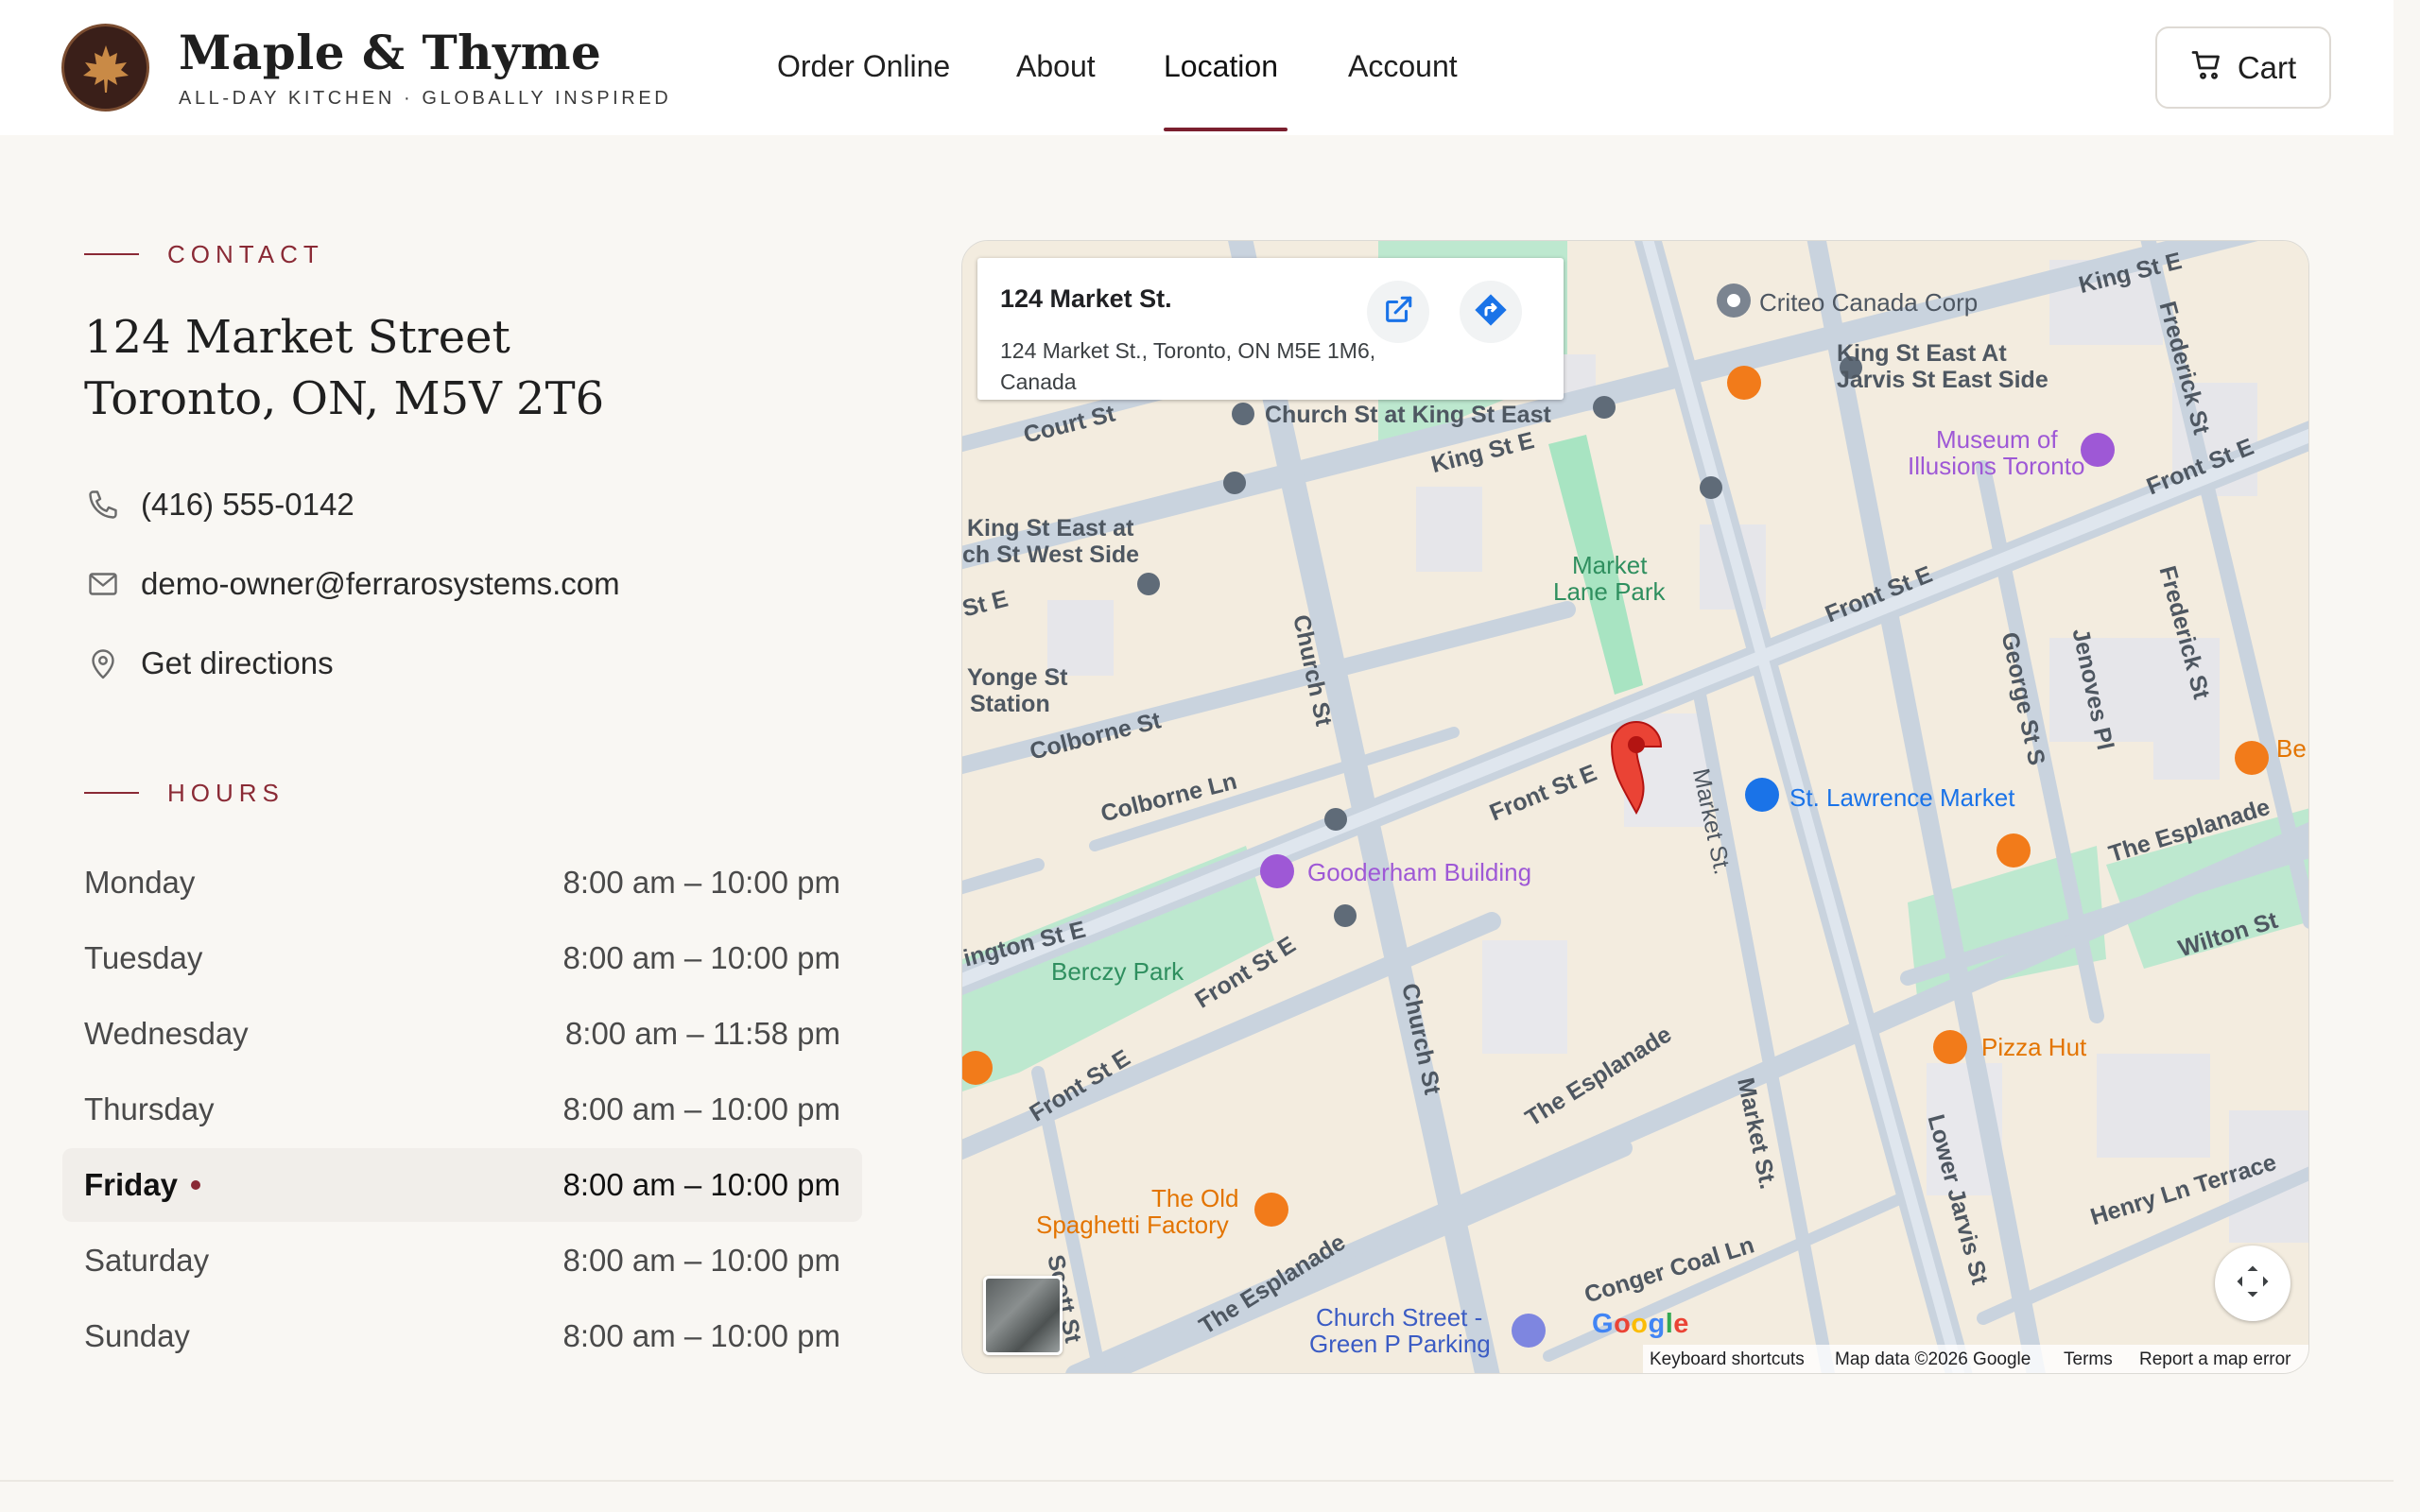 The height and width of the screenshot is (1512, 2420). I want to click on hours-divider, so click(111, 793).